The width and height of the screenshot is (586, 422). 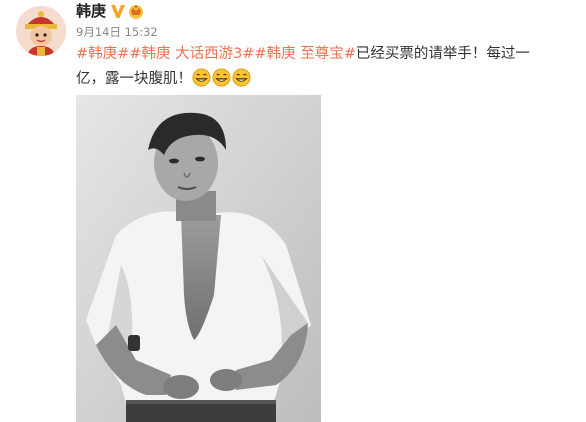 What do you see at coordinates (91, 11) in the screenshot?
I see `username: 韩庚` at bounding box center [91, 11].